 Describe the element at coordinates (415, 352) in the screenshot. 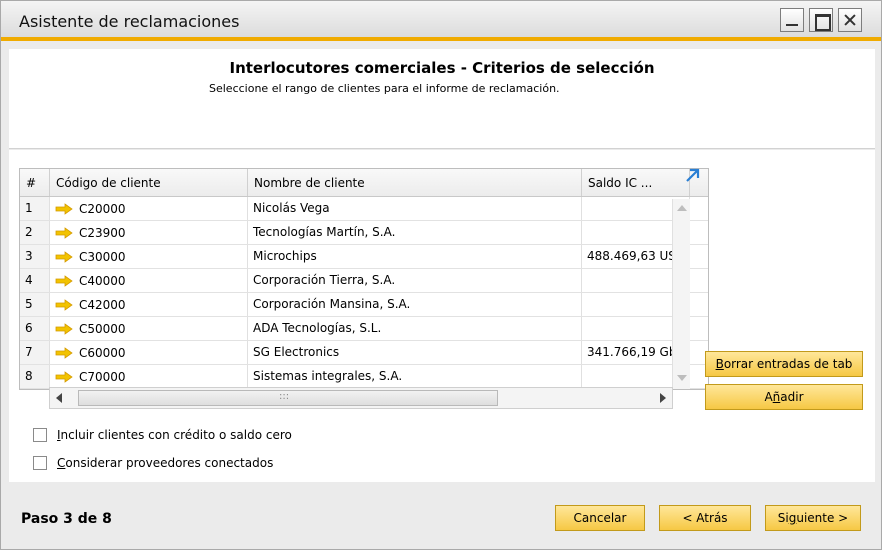

I see `customer-name-cell: SG Electronics` at that location.